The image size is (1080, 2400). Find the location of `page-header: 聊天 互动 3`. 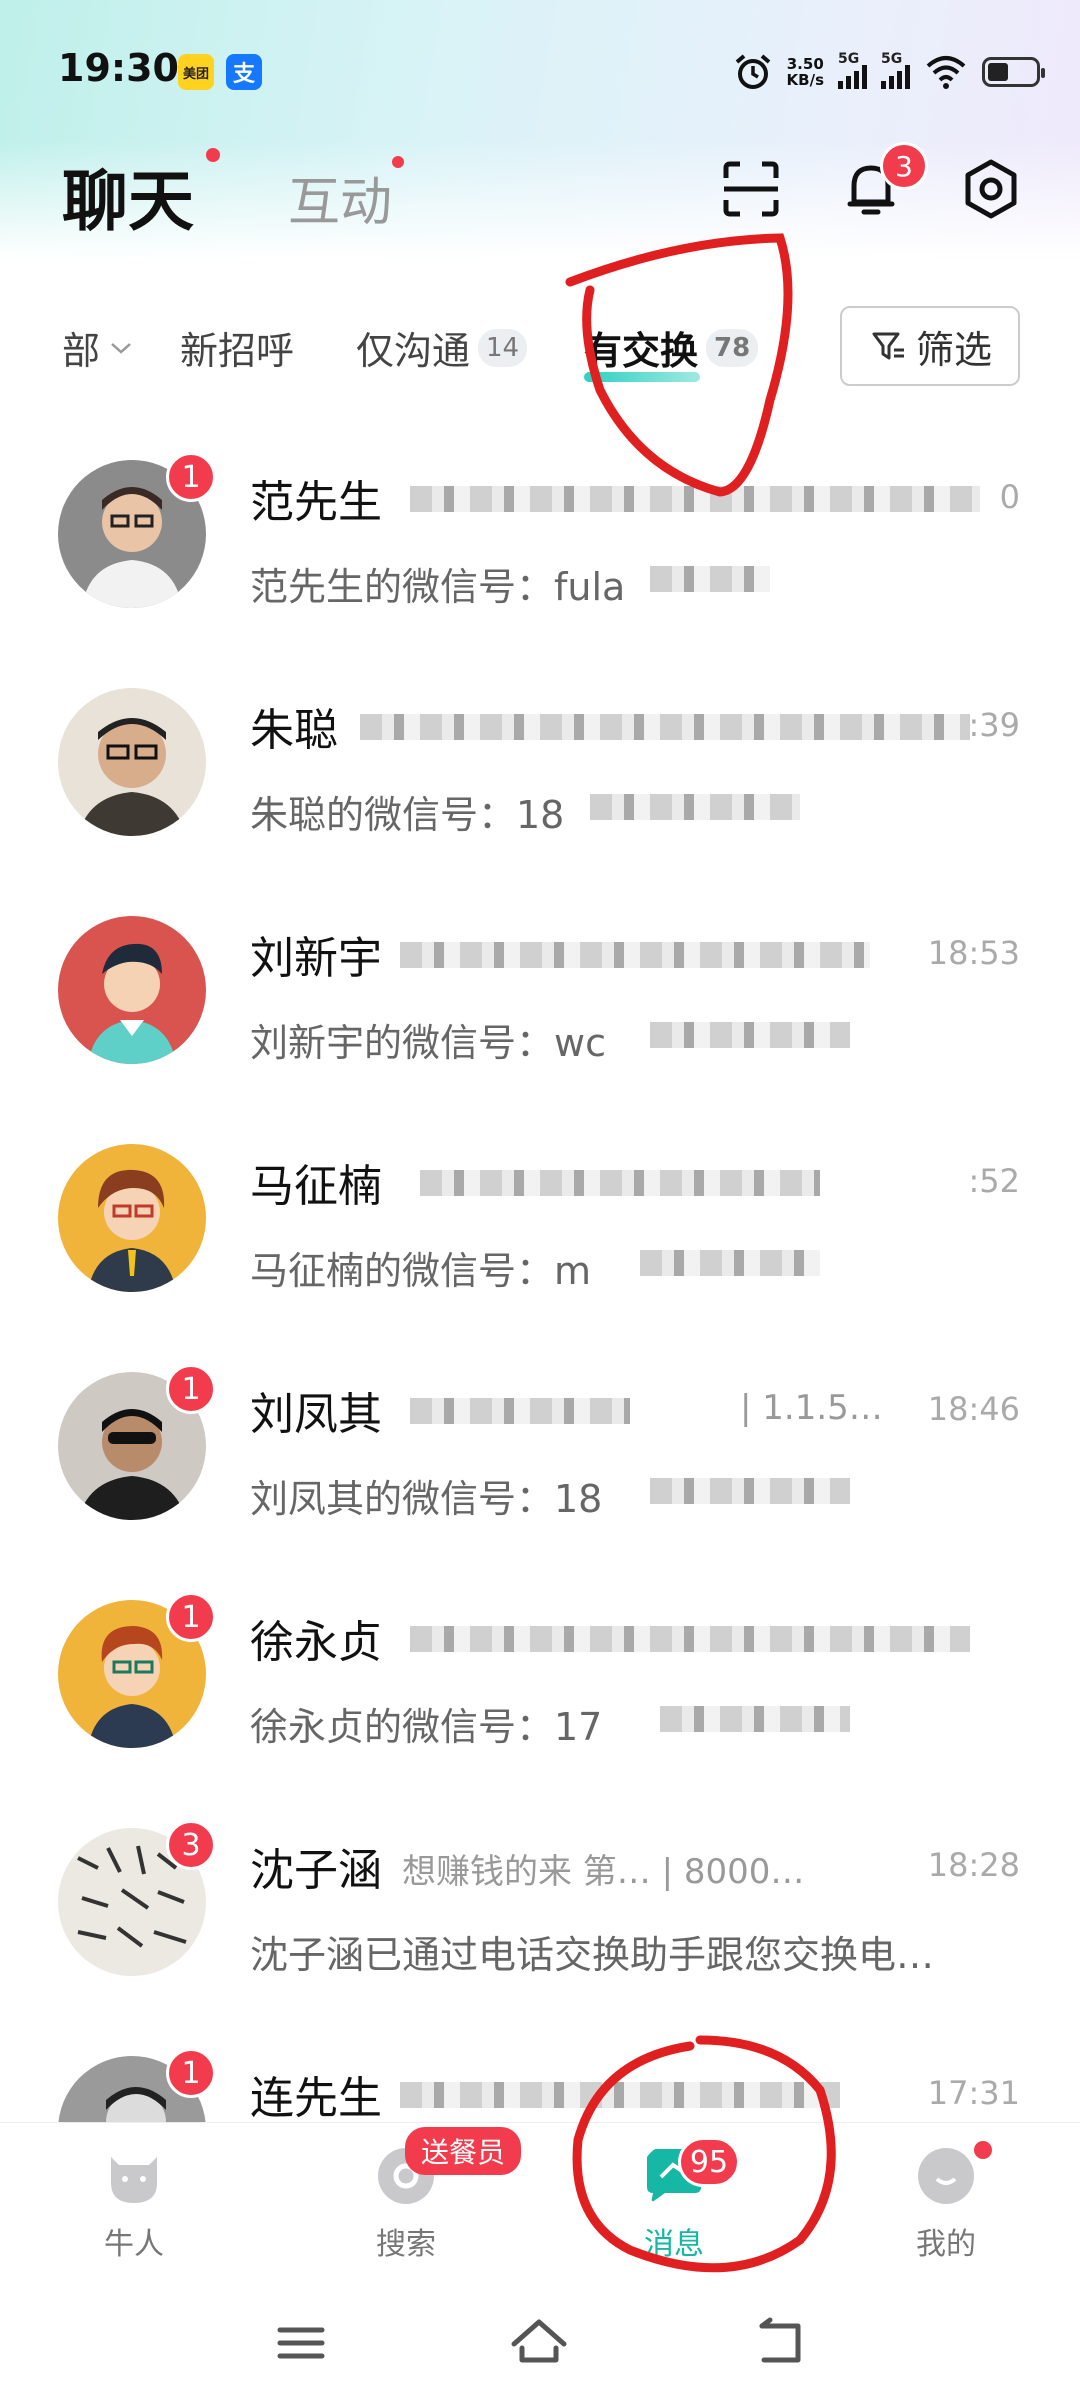

page-header: 聊天 互动 3 is located at coordinates (540, 190).